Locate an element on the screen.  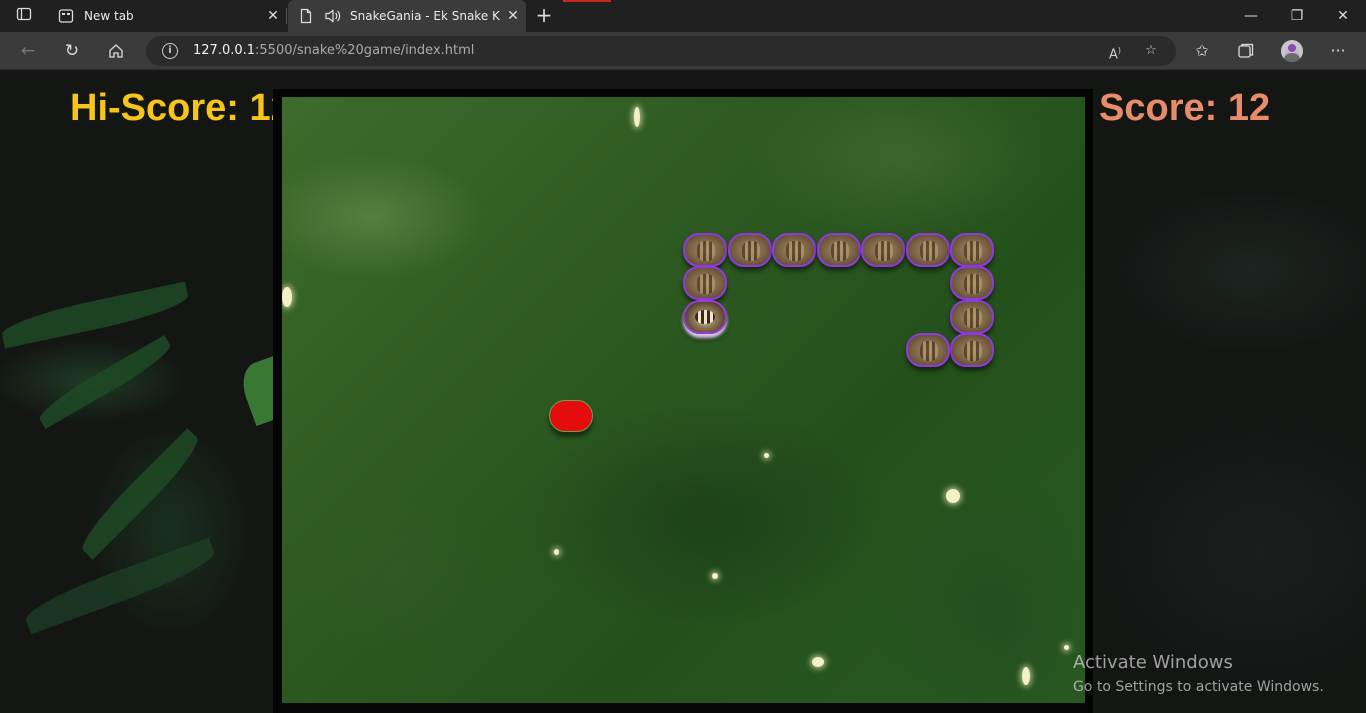
snake-head is located at coordinates (705, 317).